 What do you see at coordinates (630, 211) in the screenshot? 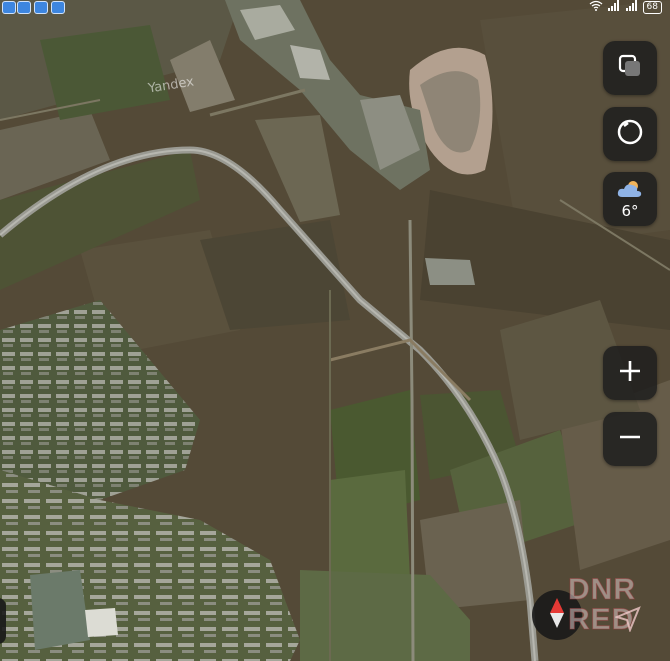
I see `temperature-label: 6°` at bounding box center [630, 211].